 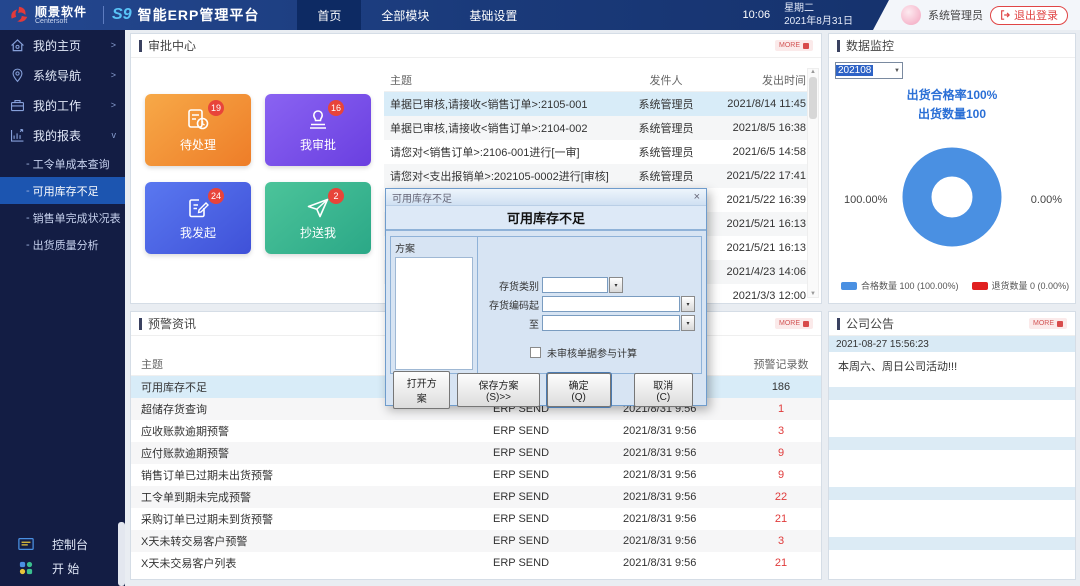 I want to click on start-button: 开 始, so click(x=62, y=568).